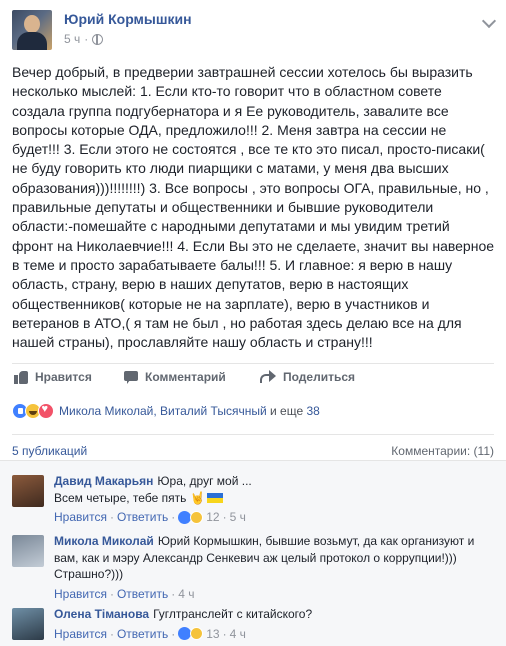 This screenshot has width=506, height=646. I want to click on author-avatar, so click(32, 30).